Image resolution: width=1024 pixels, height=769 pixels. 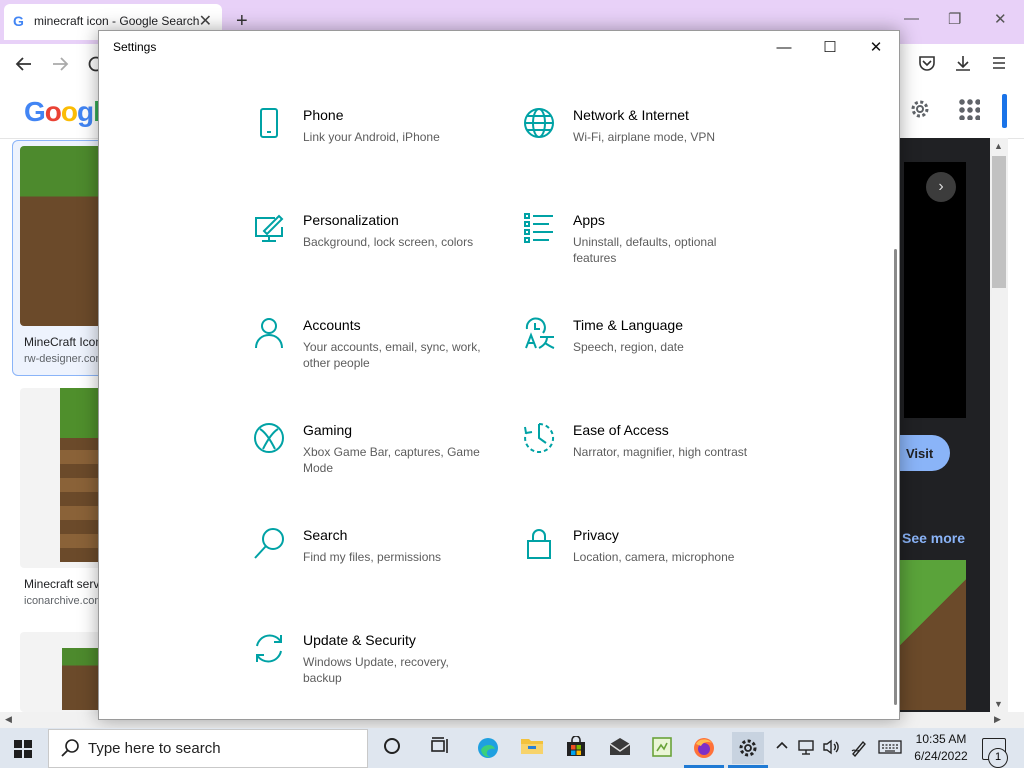 What do you see at coordinates (631, 115) in the screenshot?
I see `tile-title: Network & Internet` at bounding box center [631, 115].